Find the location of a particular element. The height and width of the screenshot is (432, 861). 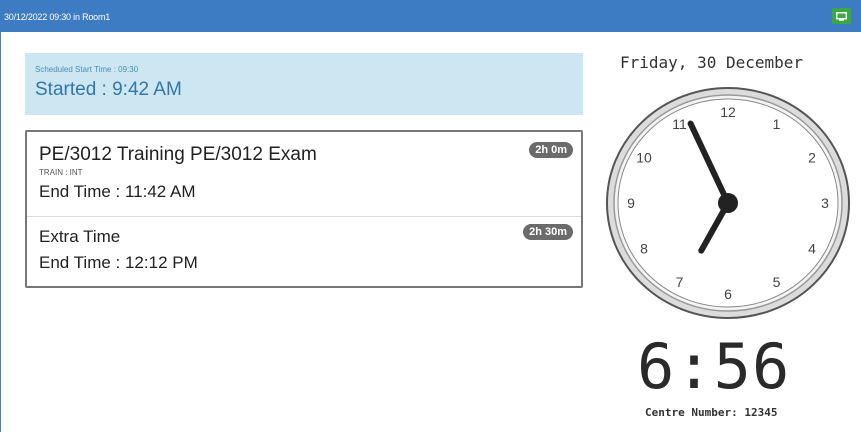

scheduled-start-label: Scheduled Start Time : 09:30 is located at coordinates (87, 69).